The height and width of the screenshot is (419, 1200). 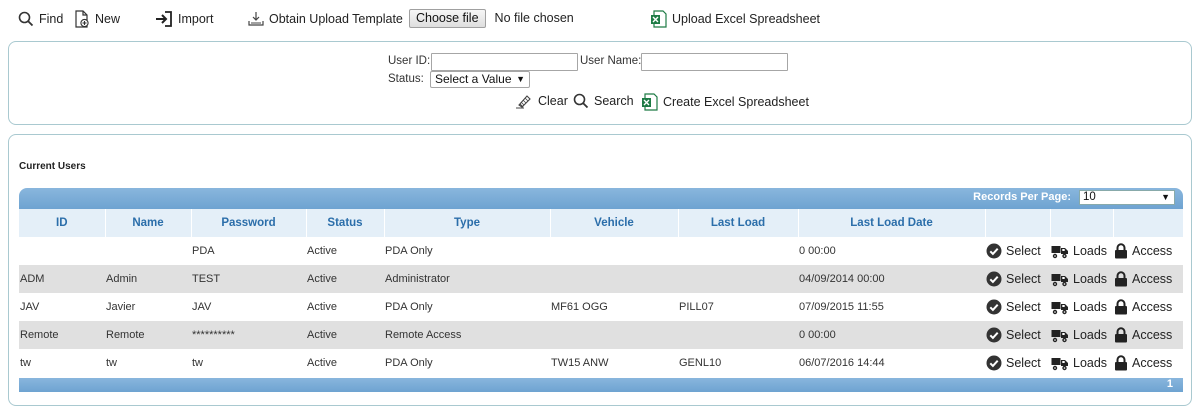 I want to click on import-icon, so click(x=164, y=19).